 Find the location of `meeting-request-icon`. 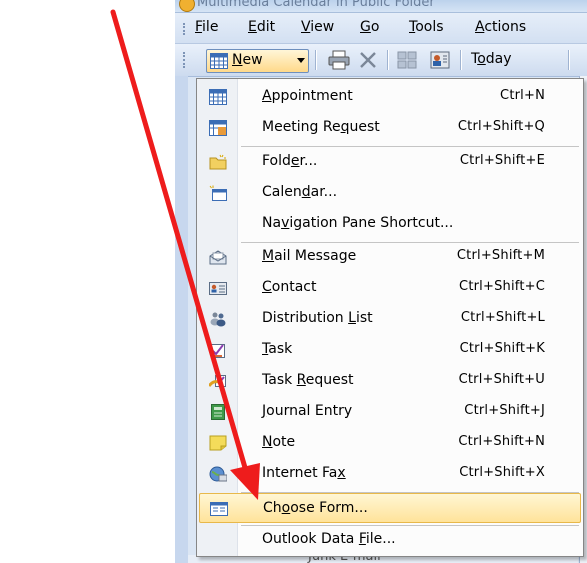

meeting-request-icon is located at coordinates (218, 128).